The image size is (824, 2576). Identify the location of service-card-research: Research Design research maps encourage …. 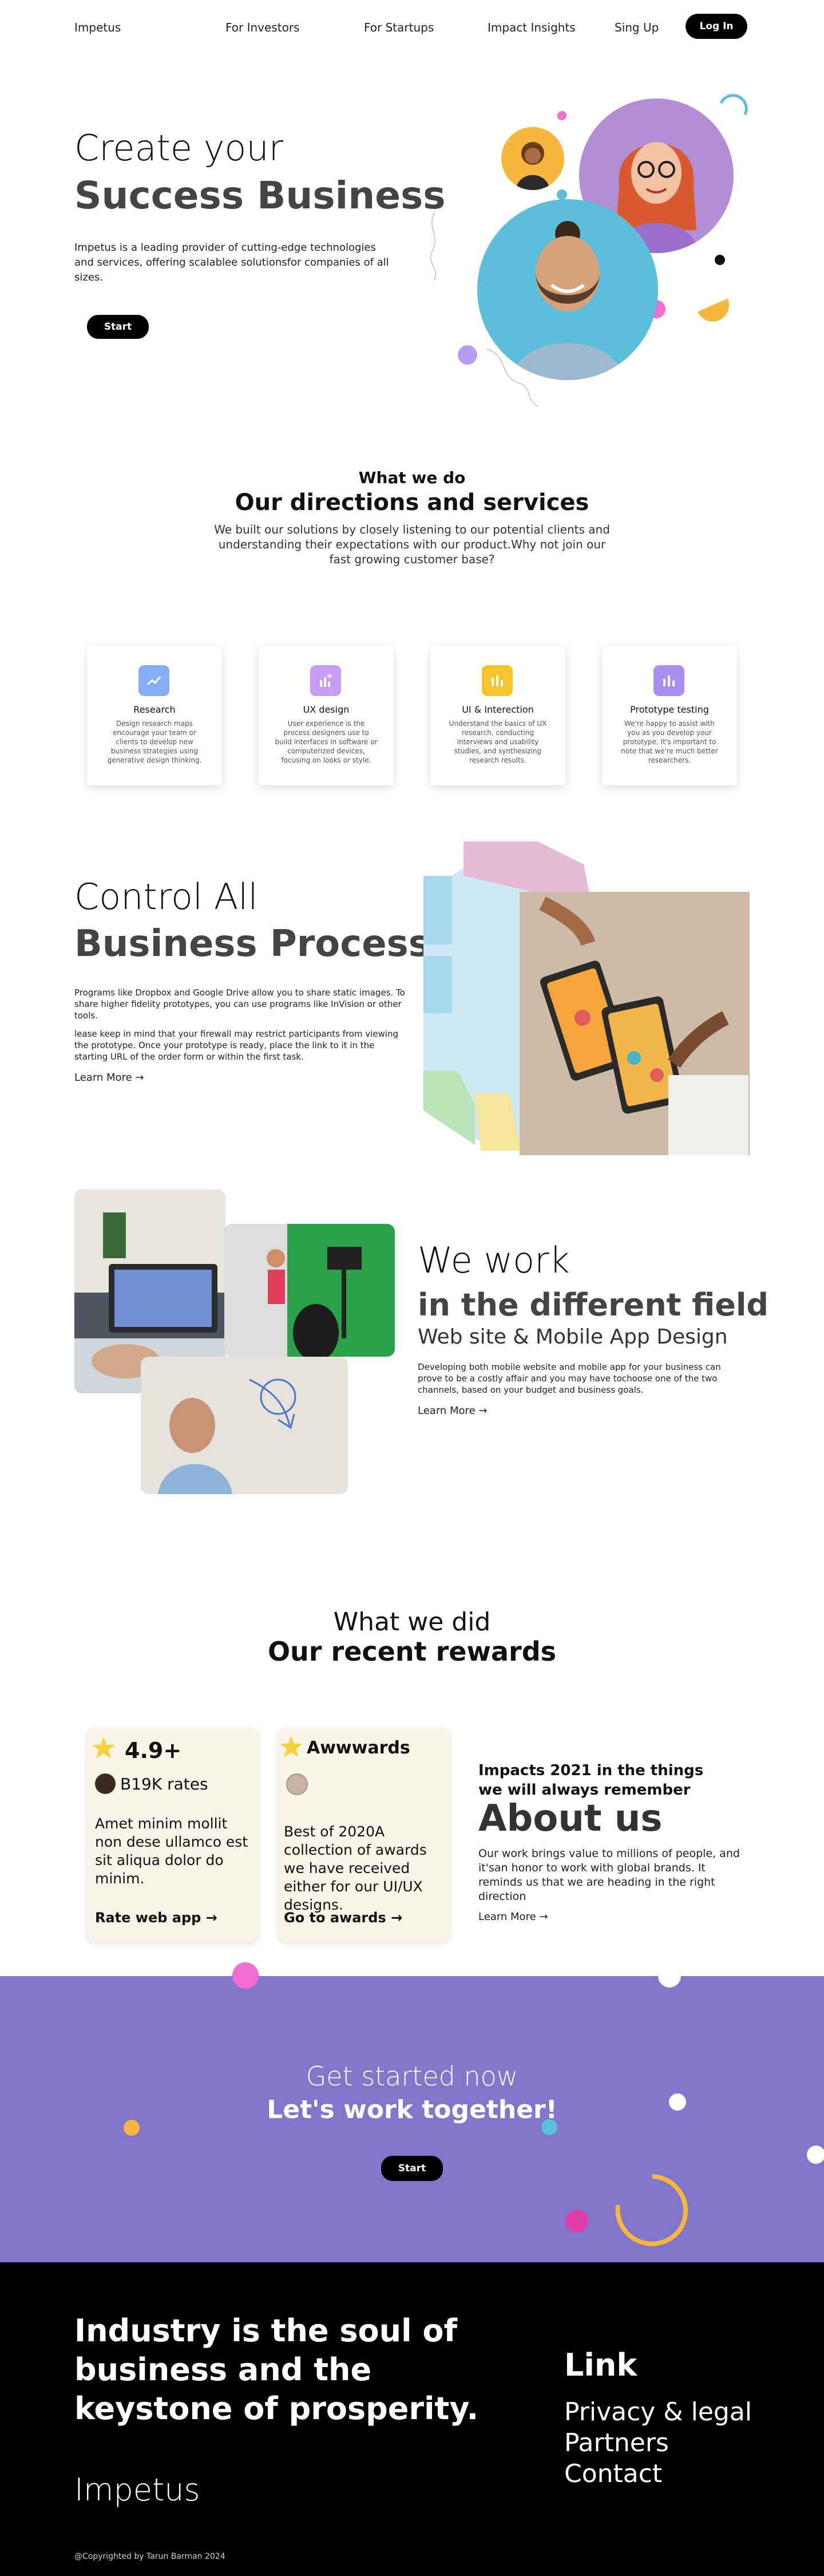
(154, 716).